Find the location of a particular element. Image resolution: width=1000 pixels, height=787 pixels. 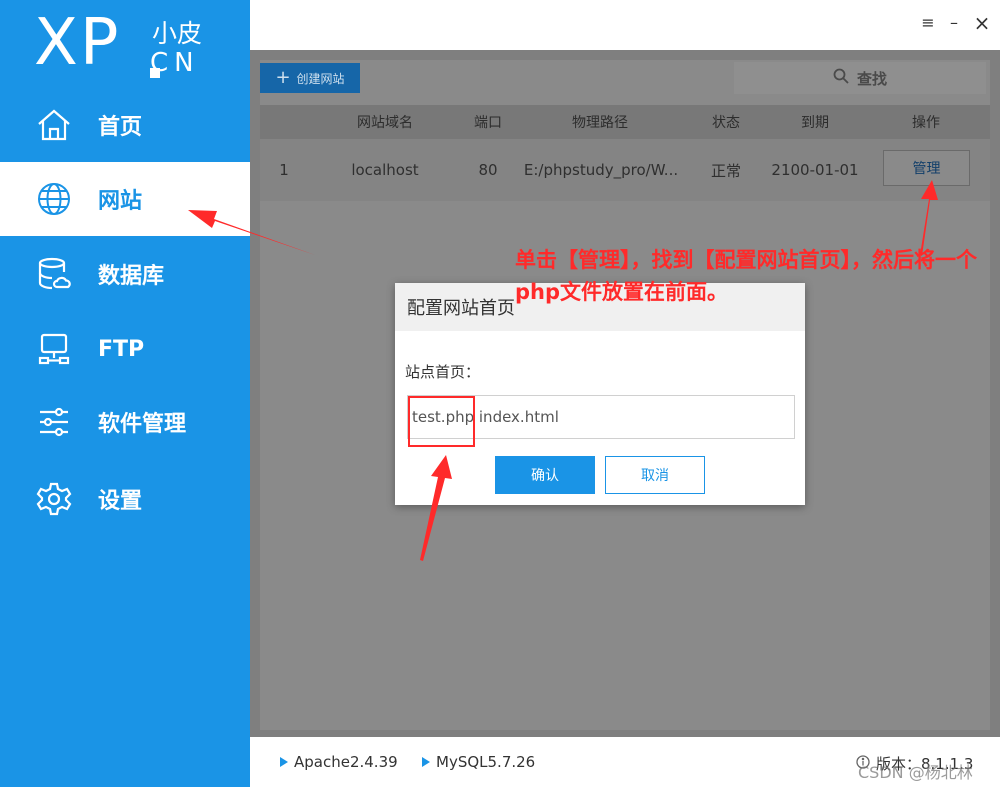

home-icon is located at coordinates (54, 125).